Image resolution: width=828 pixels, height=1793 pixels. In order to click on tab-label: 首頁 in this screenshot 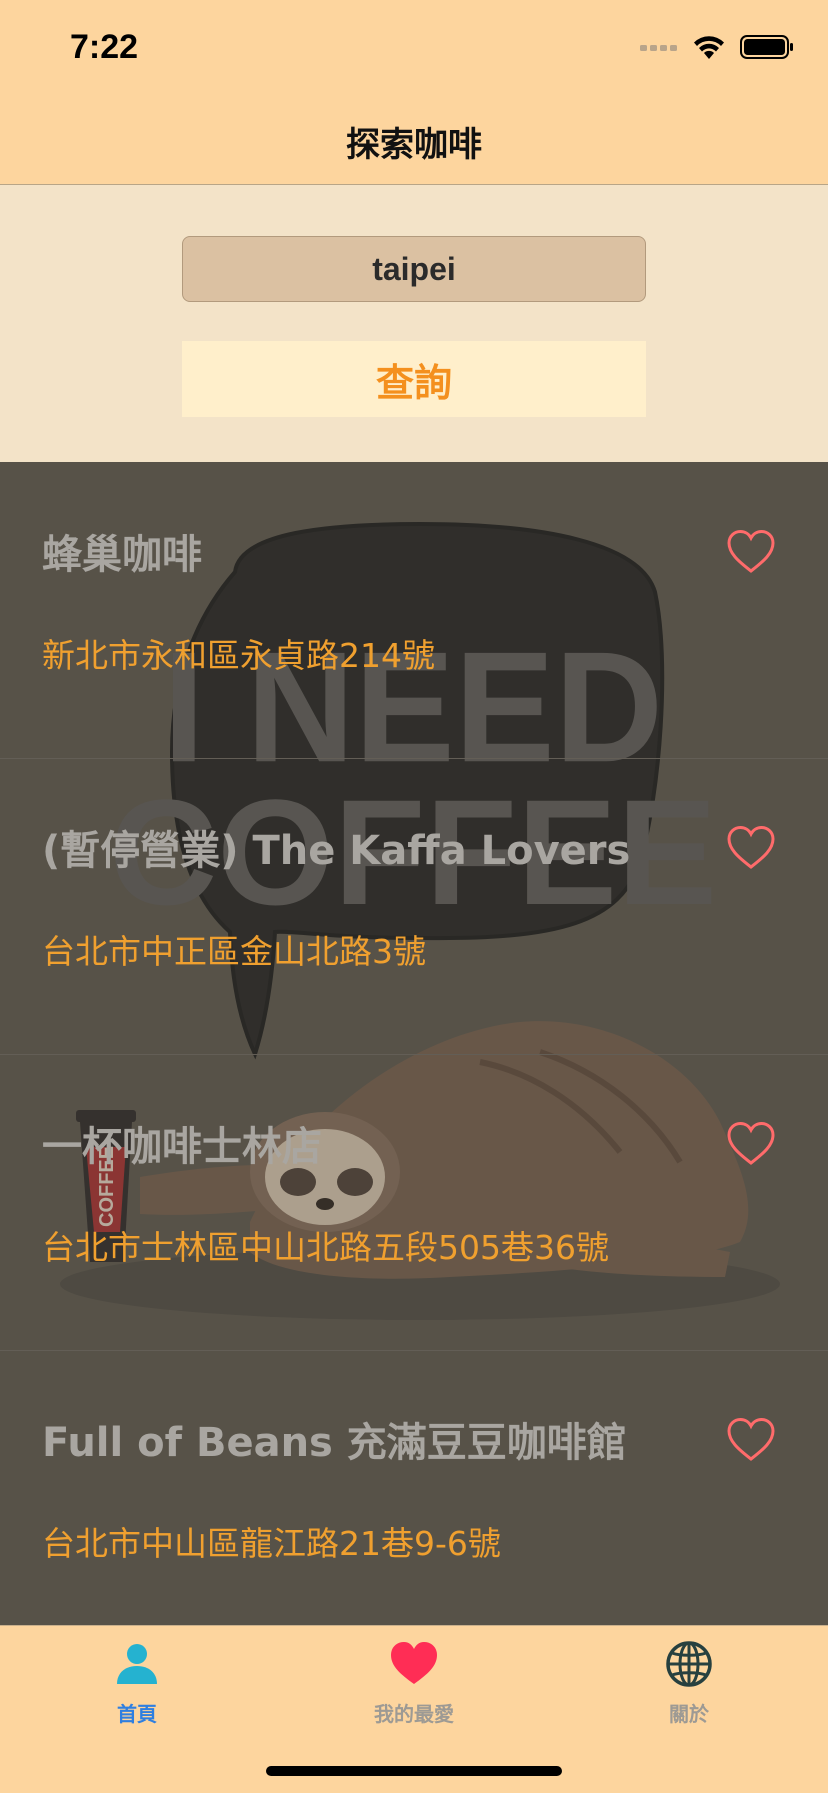, I will do `click(137, 1714)`.